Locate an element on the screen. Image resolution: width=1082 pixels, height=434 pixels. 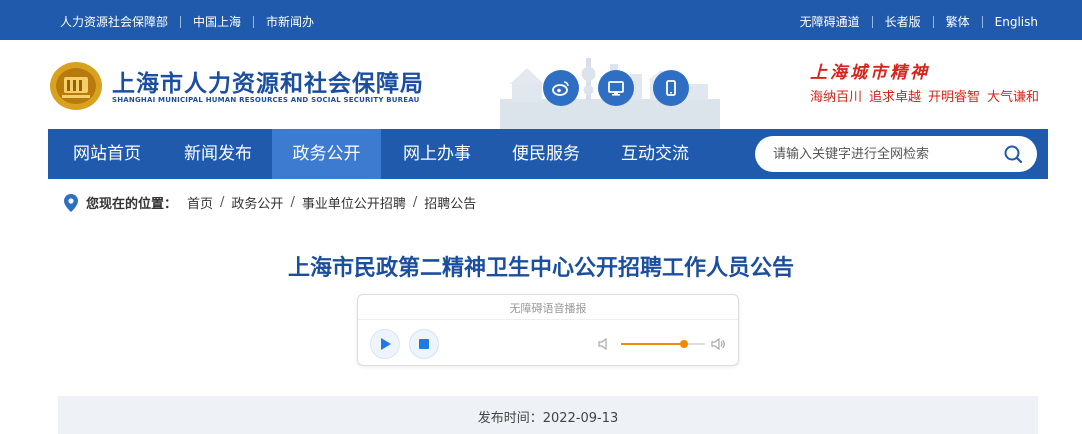
volume-fill is located at coordinates (652, 344).